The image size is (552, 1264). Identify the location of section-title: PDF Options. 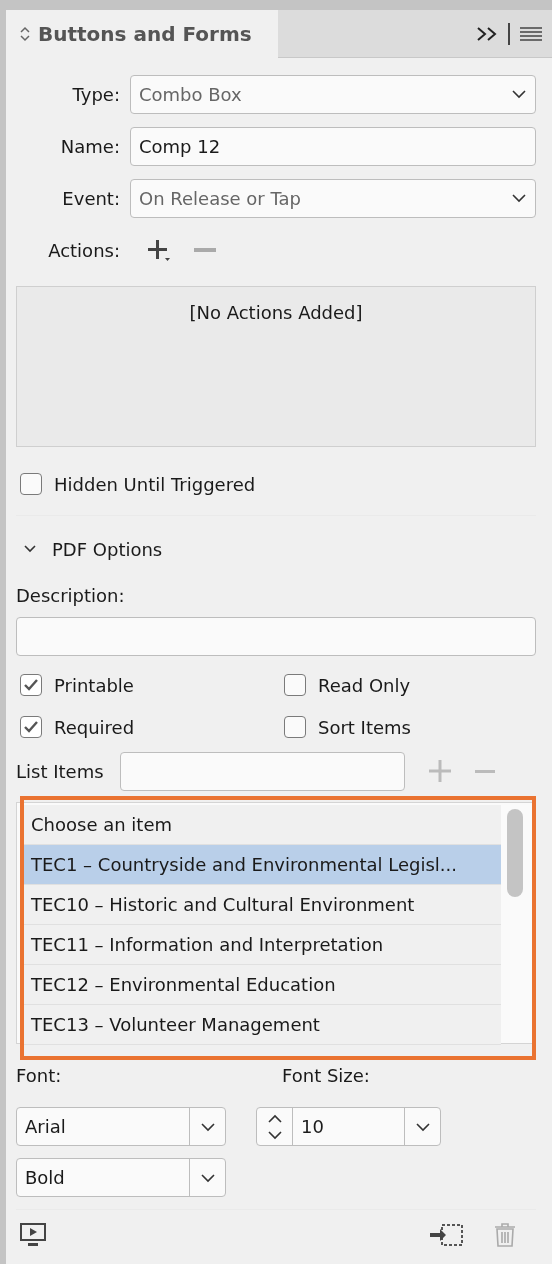
(107, 549).